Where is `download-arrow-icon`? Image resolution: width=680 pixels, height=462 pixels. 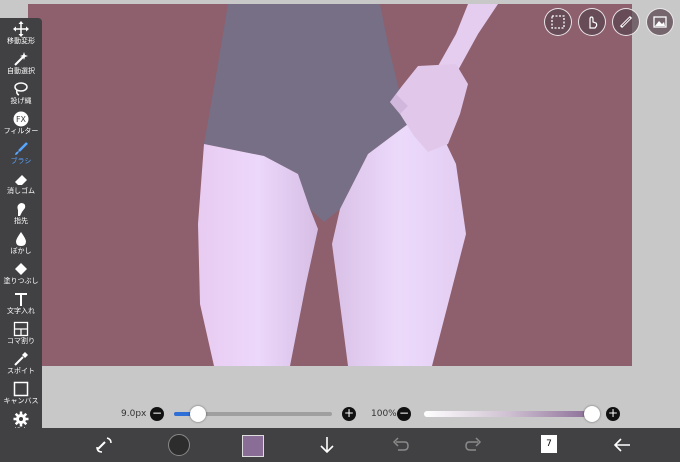 download-arrow-icon is located at coordinates (327, 445).